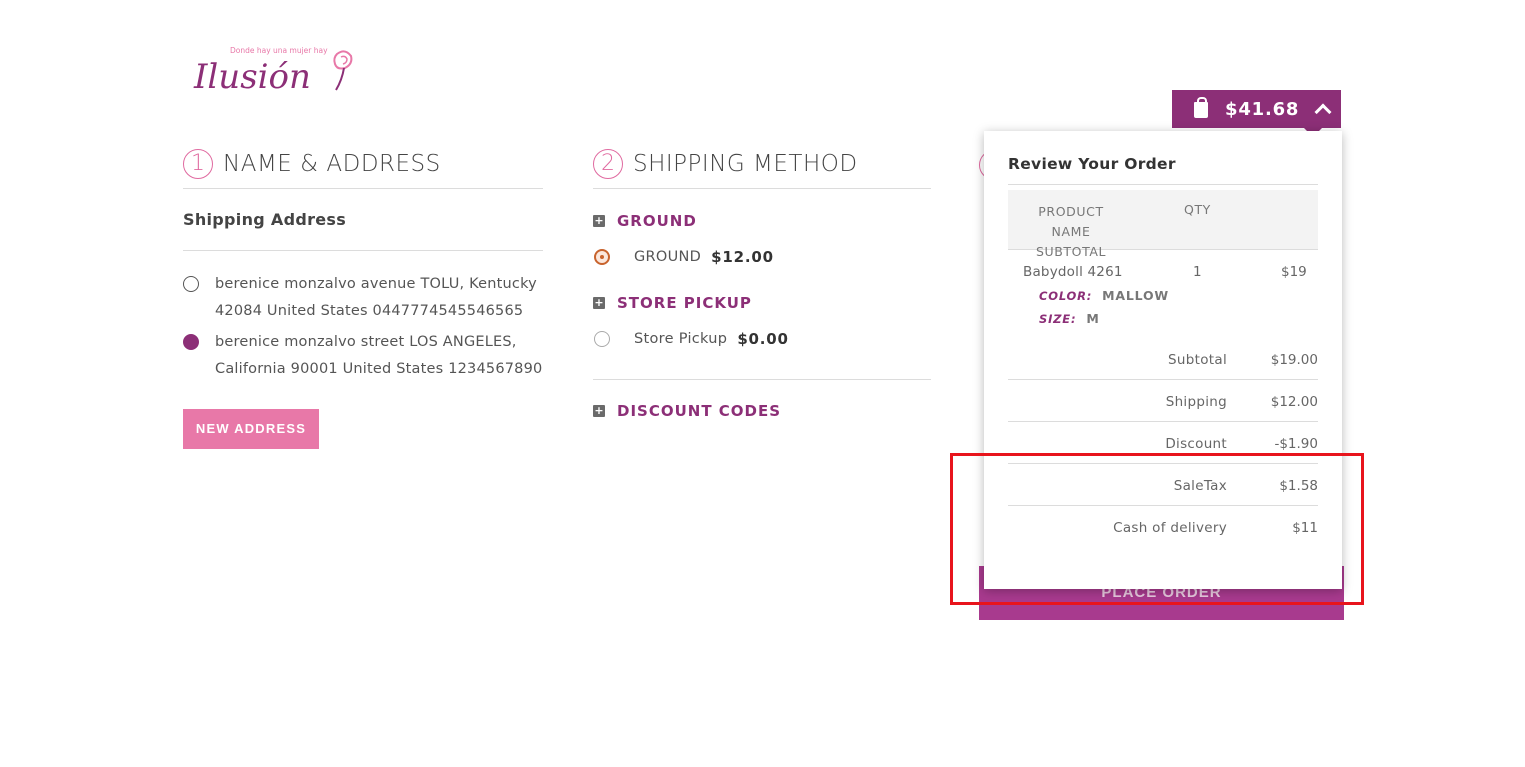 The height and width of the screenshot is (767, 1525). I want to click on discount-codes-label: DISCOUNT CODES, so click(699, 411).